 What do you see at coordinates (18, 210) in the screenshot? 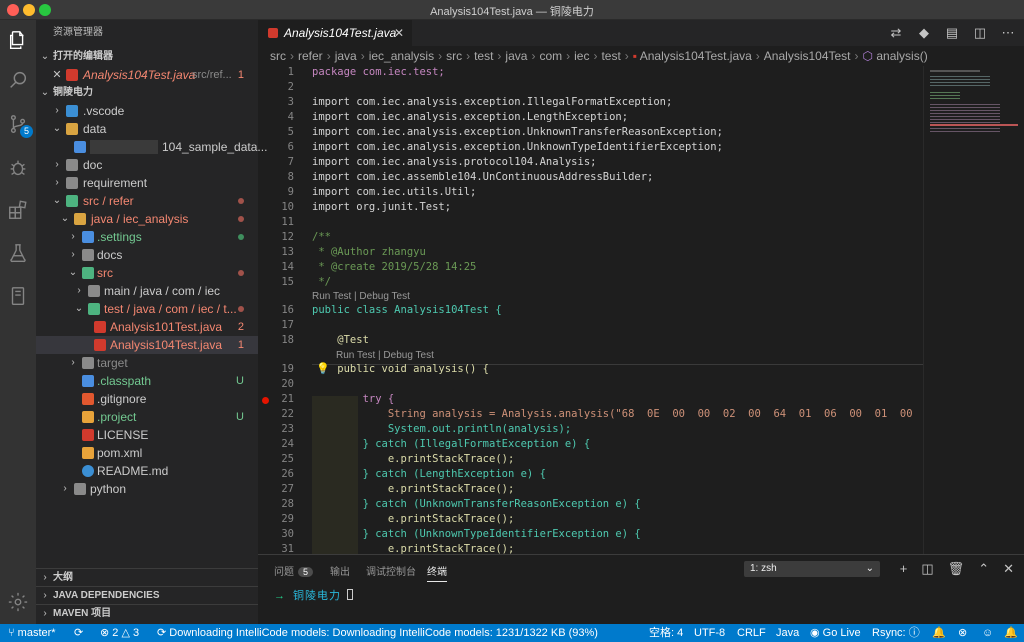
I see `extensions-icon` at bounding box center [18, 210].